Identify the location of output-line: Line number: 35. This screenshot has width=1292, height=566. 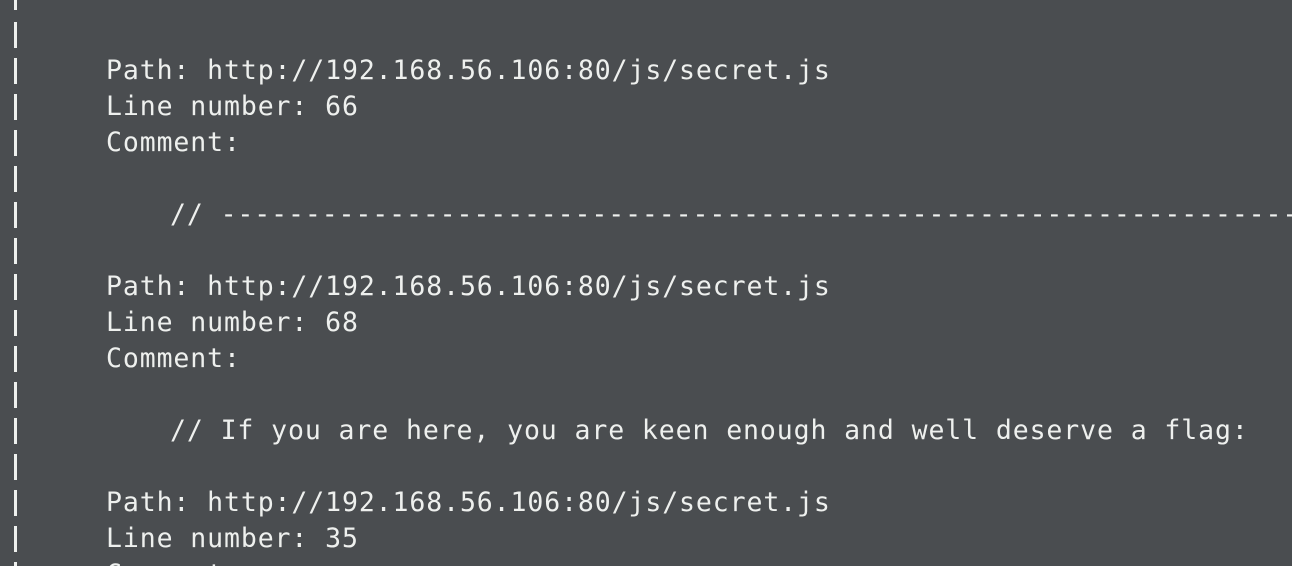
(179, 519).